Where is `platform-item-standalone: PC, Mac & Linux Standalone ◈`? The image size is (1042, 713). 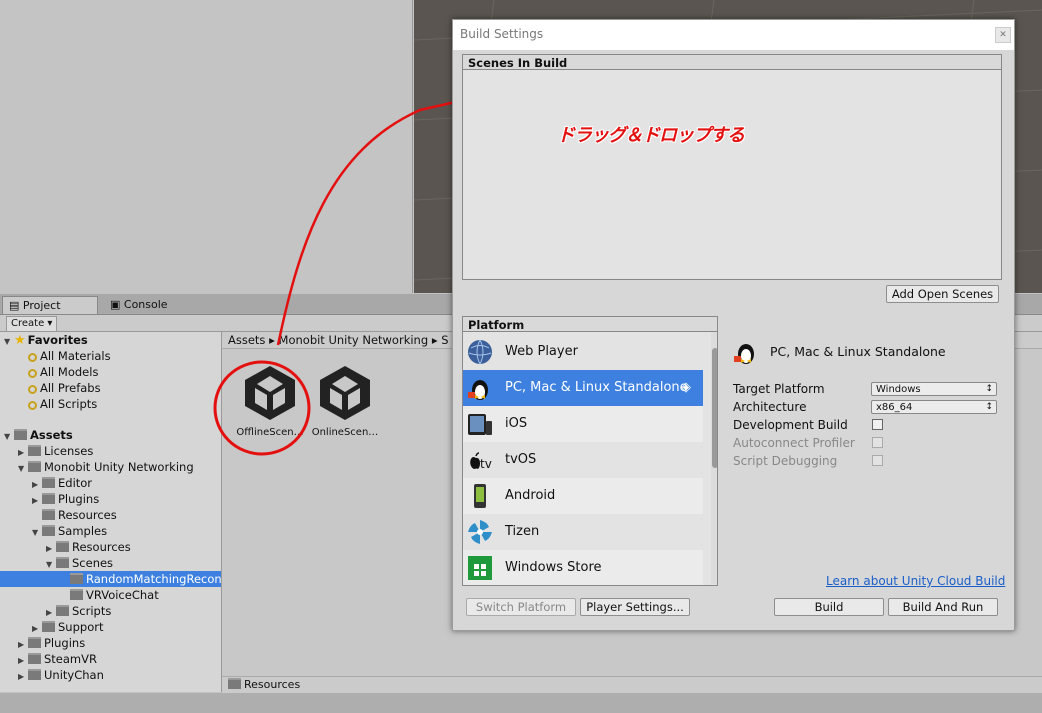
platform-item-standalone: PC, Mac & Linux Standalone ◈ is located at coordinates (583, 388).